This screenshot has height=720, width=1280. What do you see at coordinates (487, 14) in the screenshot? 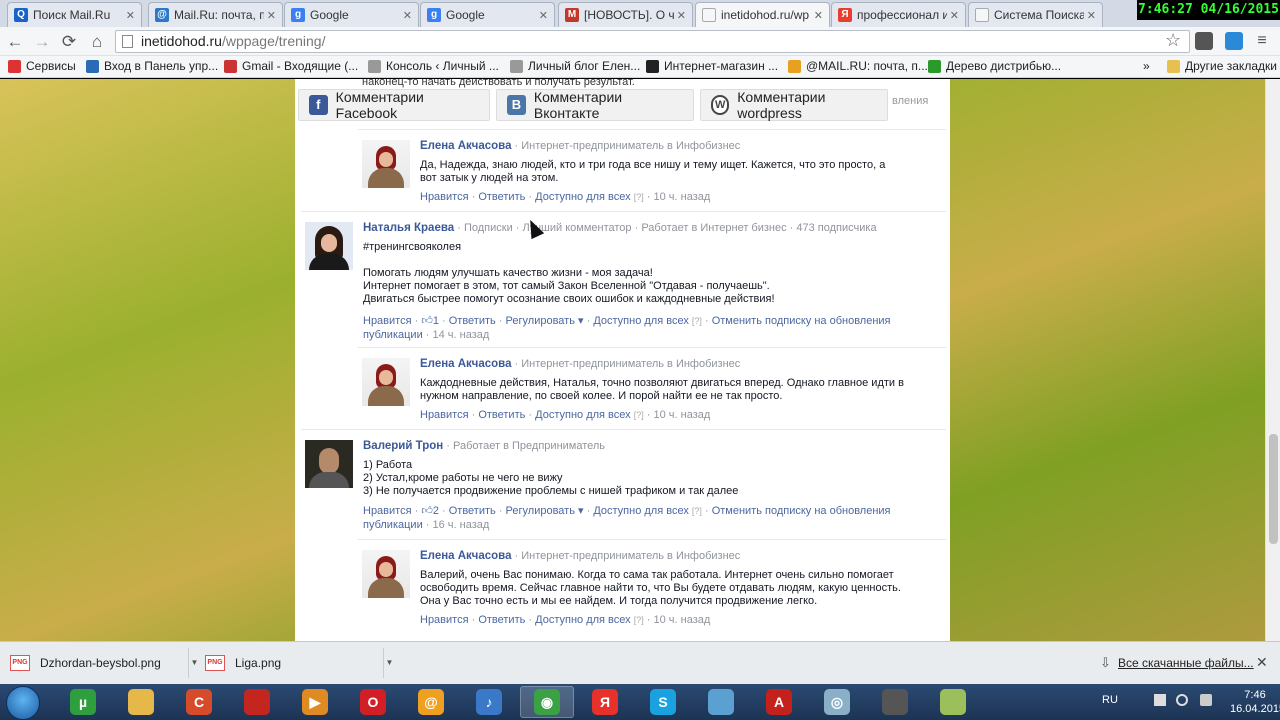
I see `tab-4: g Google ✕` at bounding box center [487, 14].